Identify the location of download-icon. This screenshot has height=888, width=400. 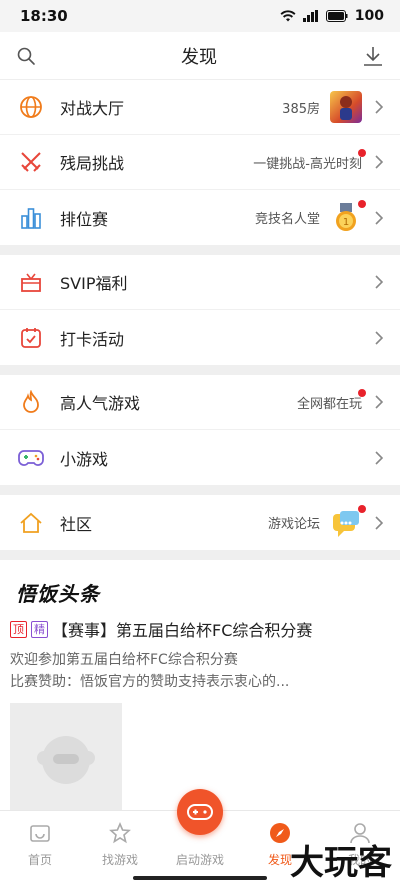
(373, 56).